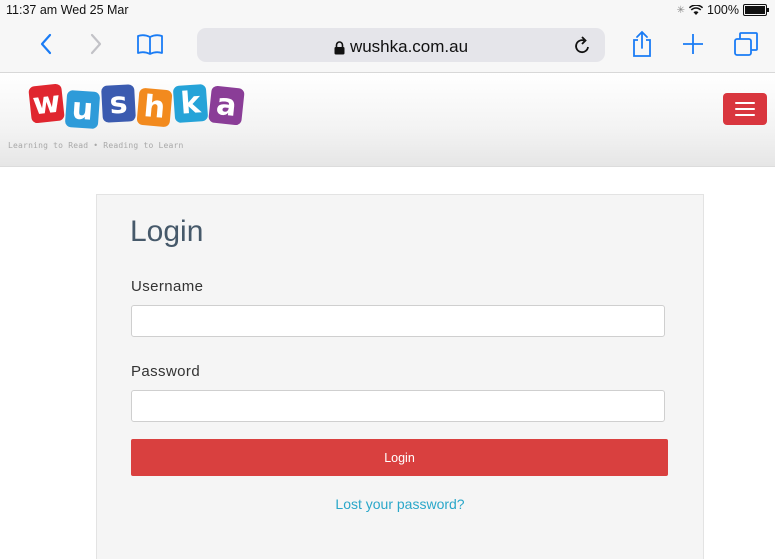 This screenshot has height=559, width=775. What do you see at coordinates (226, 105) in the screenshot?
I see `logo-letter-a: a` at bounding box center [226, 105].